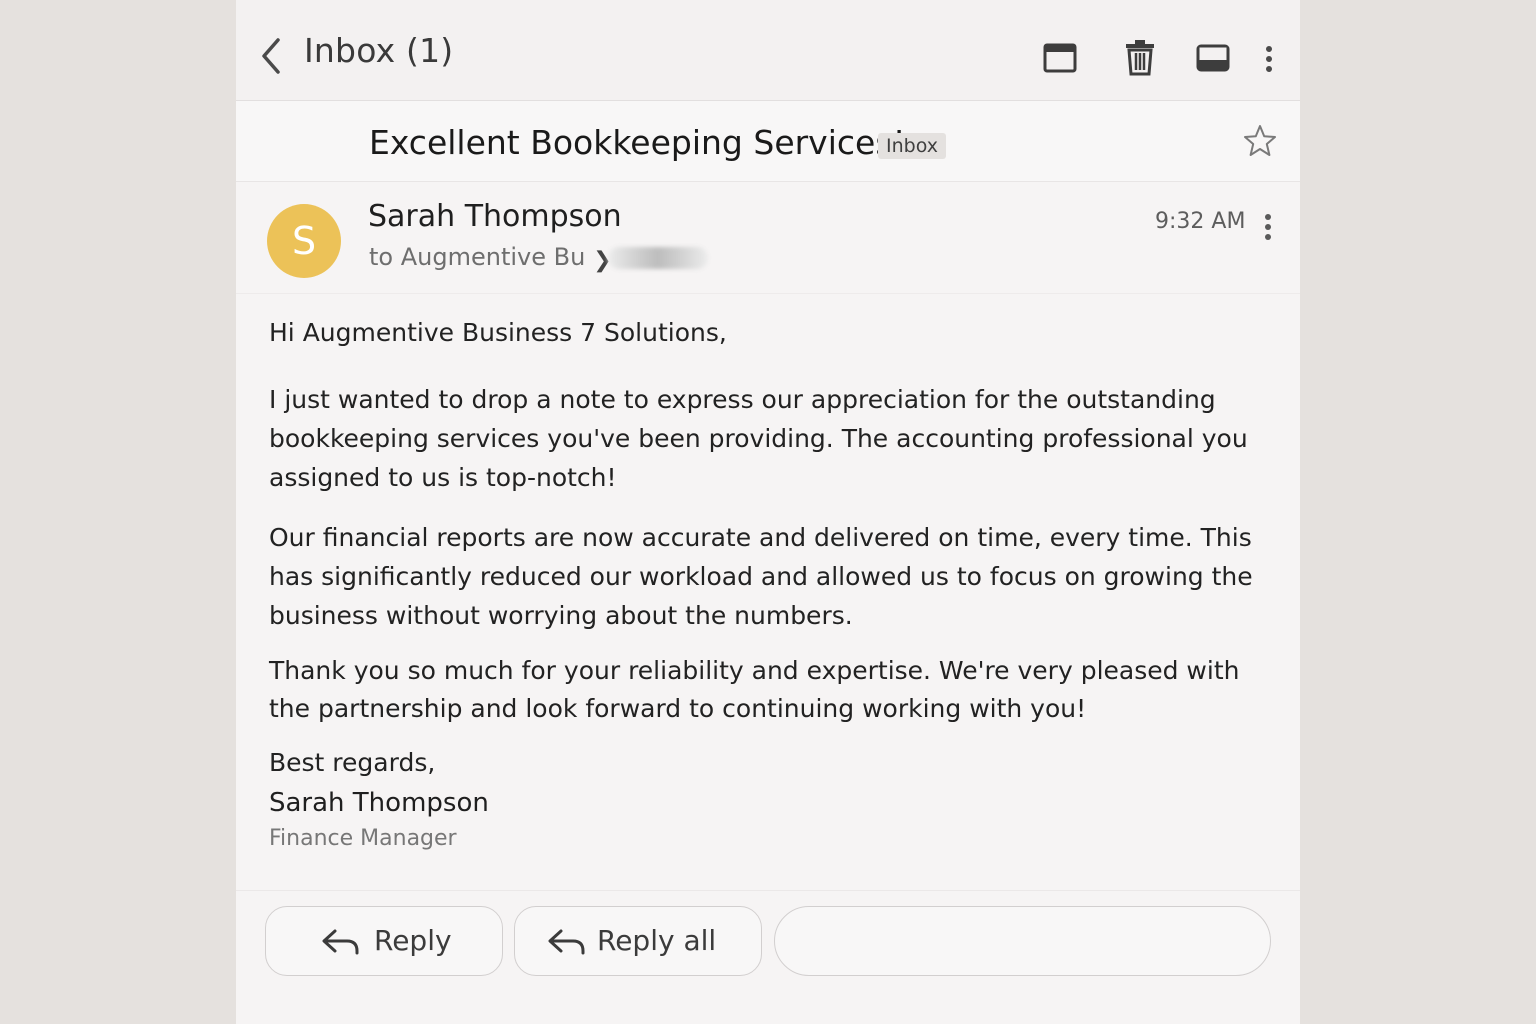  I want to click on trash-icon, so click(1140, 58).